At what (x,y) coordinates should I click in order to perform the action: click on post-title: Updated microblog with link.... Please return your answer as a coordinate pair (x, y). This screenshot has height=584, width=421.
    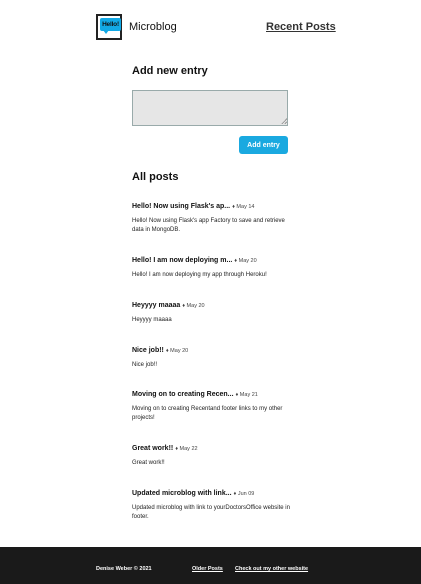
    Looking at the image, I should click on (182, 493).